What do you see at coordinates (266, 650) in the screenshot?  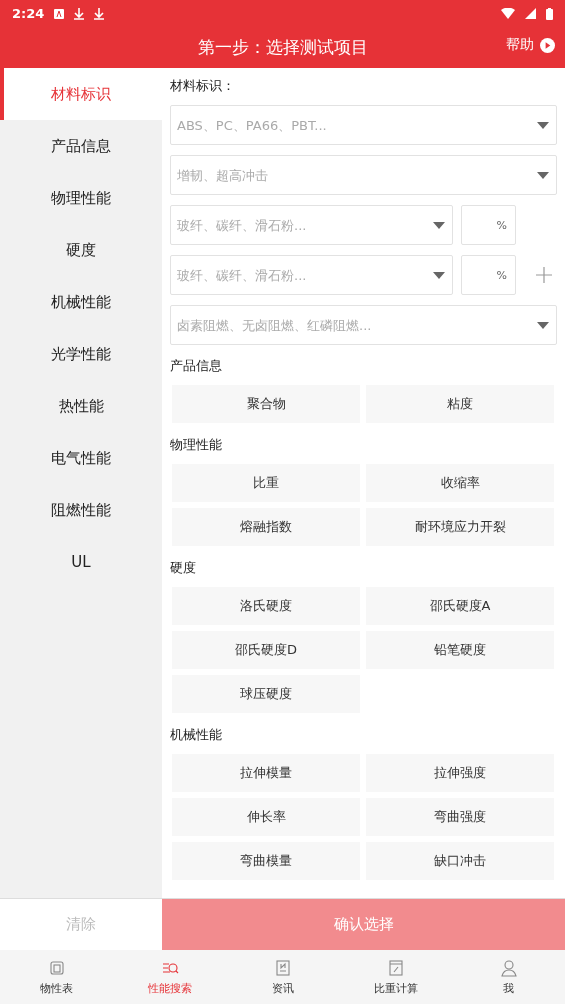 I see `option-button: 邵氏硬度D` at bounding box center [266, 650].